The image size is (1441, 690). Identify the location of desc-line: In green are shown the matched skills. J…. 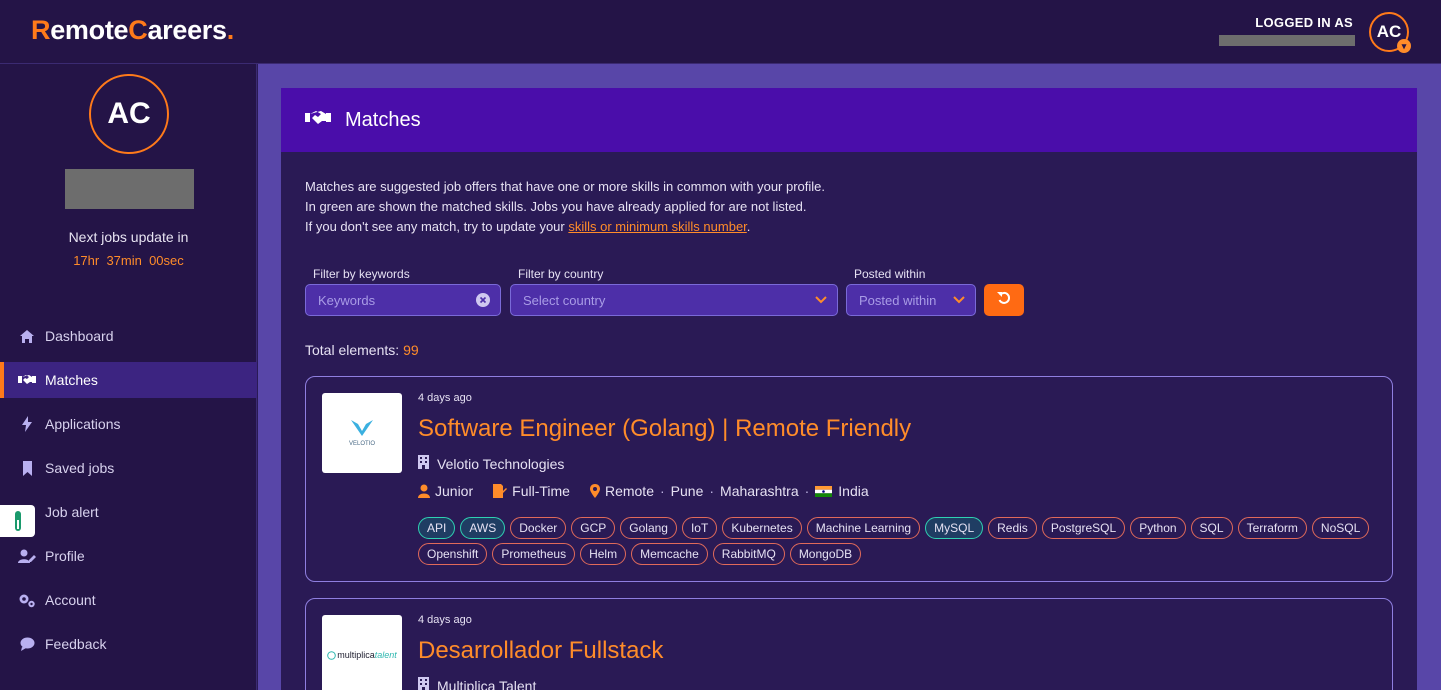
(556, 206).